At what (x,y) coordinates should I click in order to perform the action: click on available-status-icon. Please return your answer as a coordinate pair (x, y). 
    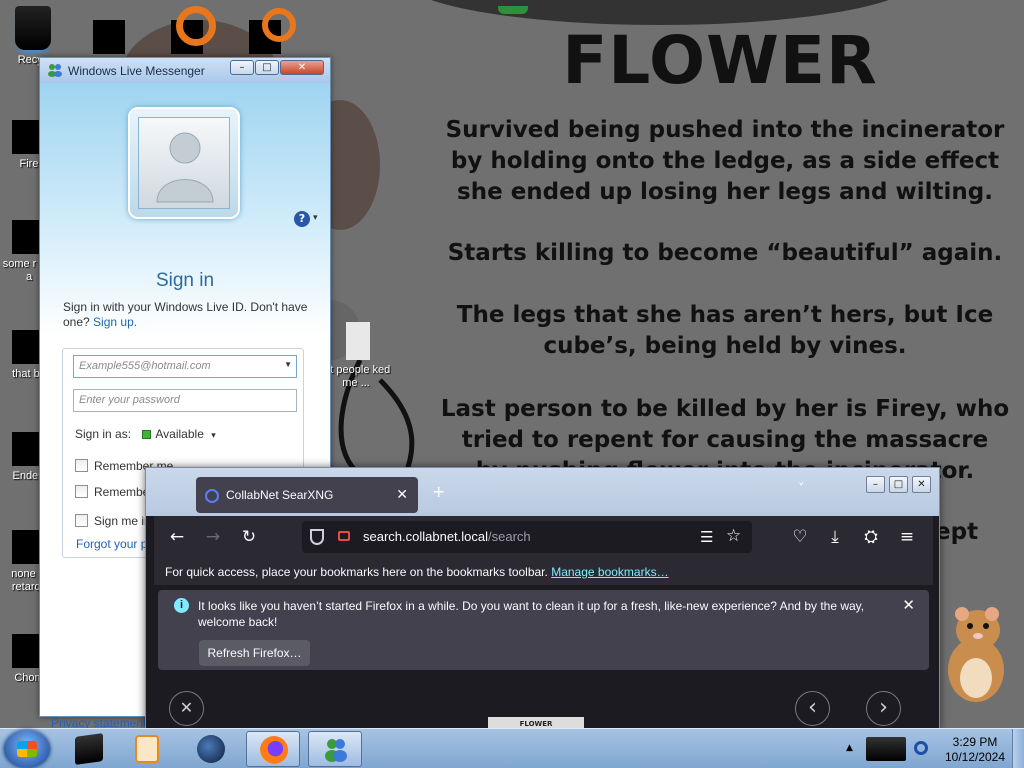
    Looking at the image, I should click on (147, 434).